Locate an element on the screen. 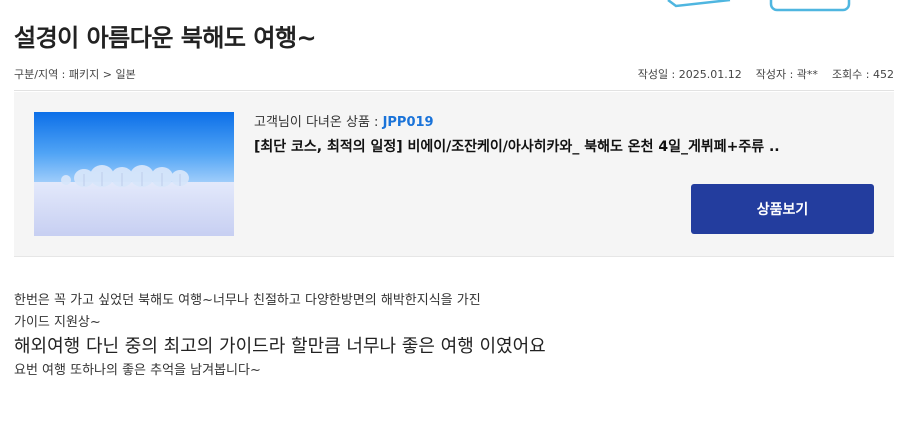  header-decoration-illustration is located at coordinates (759, 6).